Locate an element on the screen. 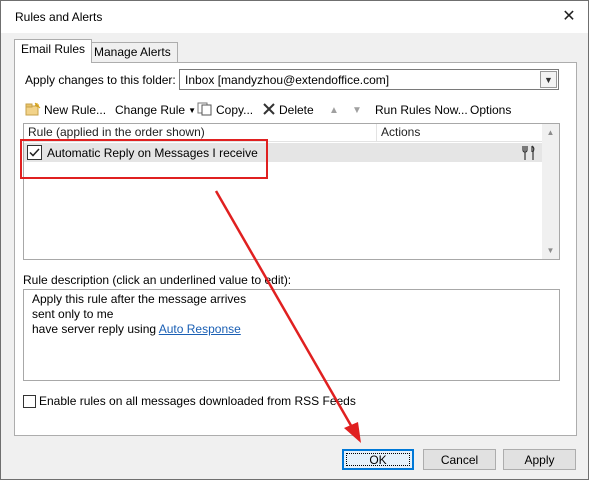  apply-button: Apply is located at coordinates (539, 459).